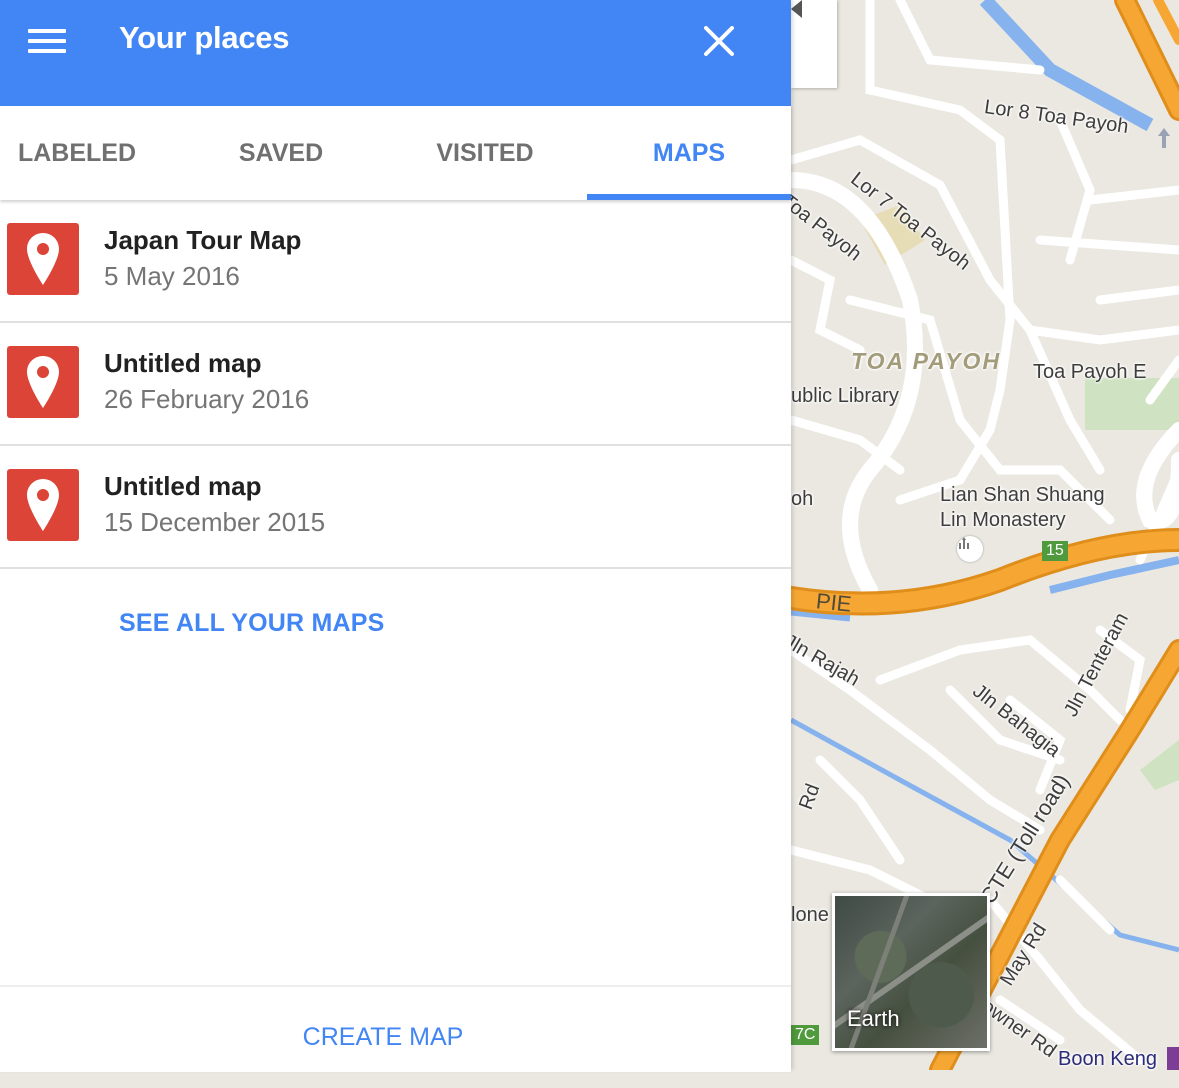  Describe the element at coordinates (395, 261) in the screenshot. I see `list-item: Japan Tour Map 5 May 2016` at that location.